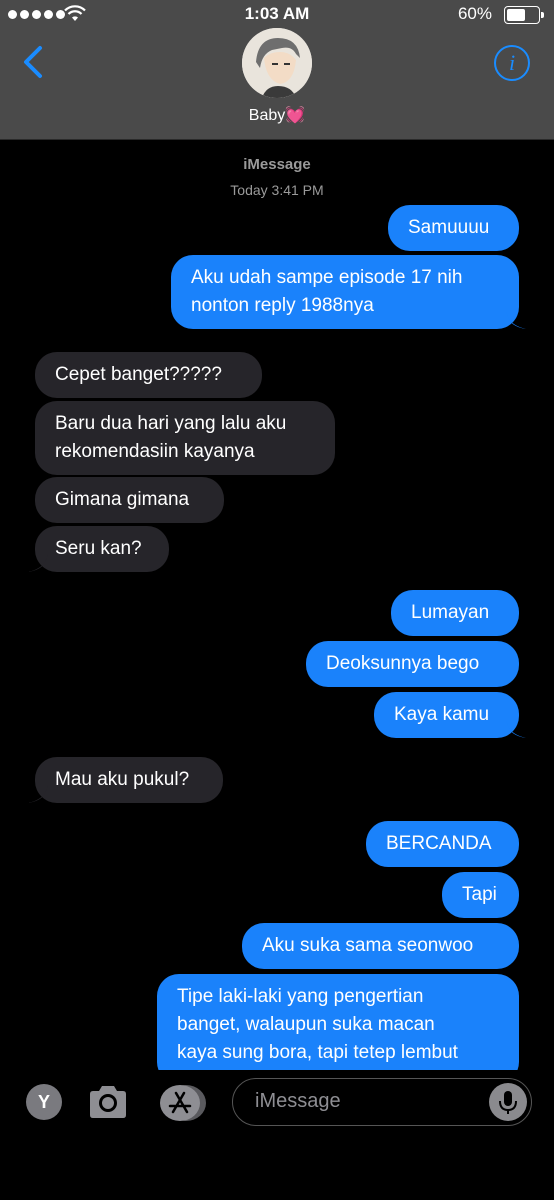  What do you see at coordinates (300, 996) in the screenshot?
I see `message-text: Tipe laki-laki yang pengertian` at bounding box center [300, 996].